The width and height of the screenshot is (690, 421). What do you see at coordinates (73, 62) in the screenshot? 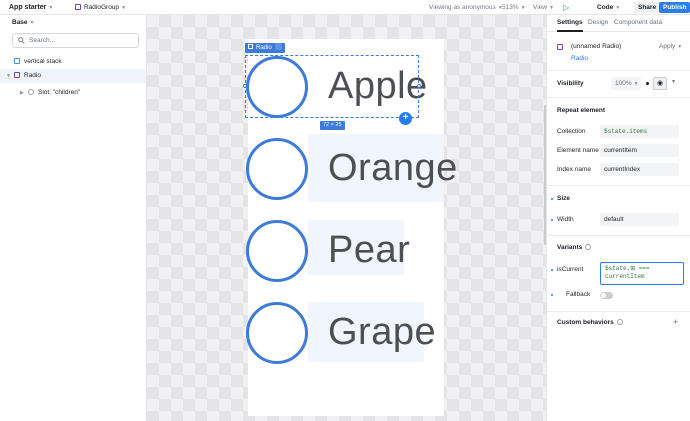
I see `tree-item-vertical-stack: vertical stack` at bounding box center [73, 62].